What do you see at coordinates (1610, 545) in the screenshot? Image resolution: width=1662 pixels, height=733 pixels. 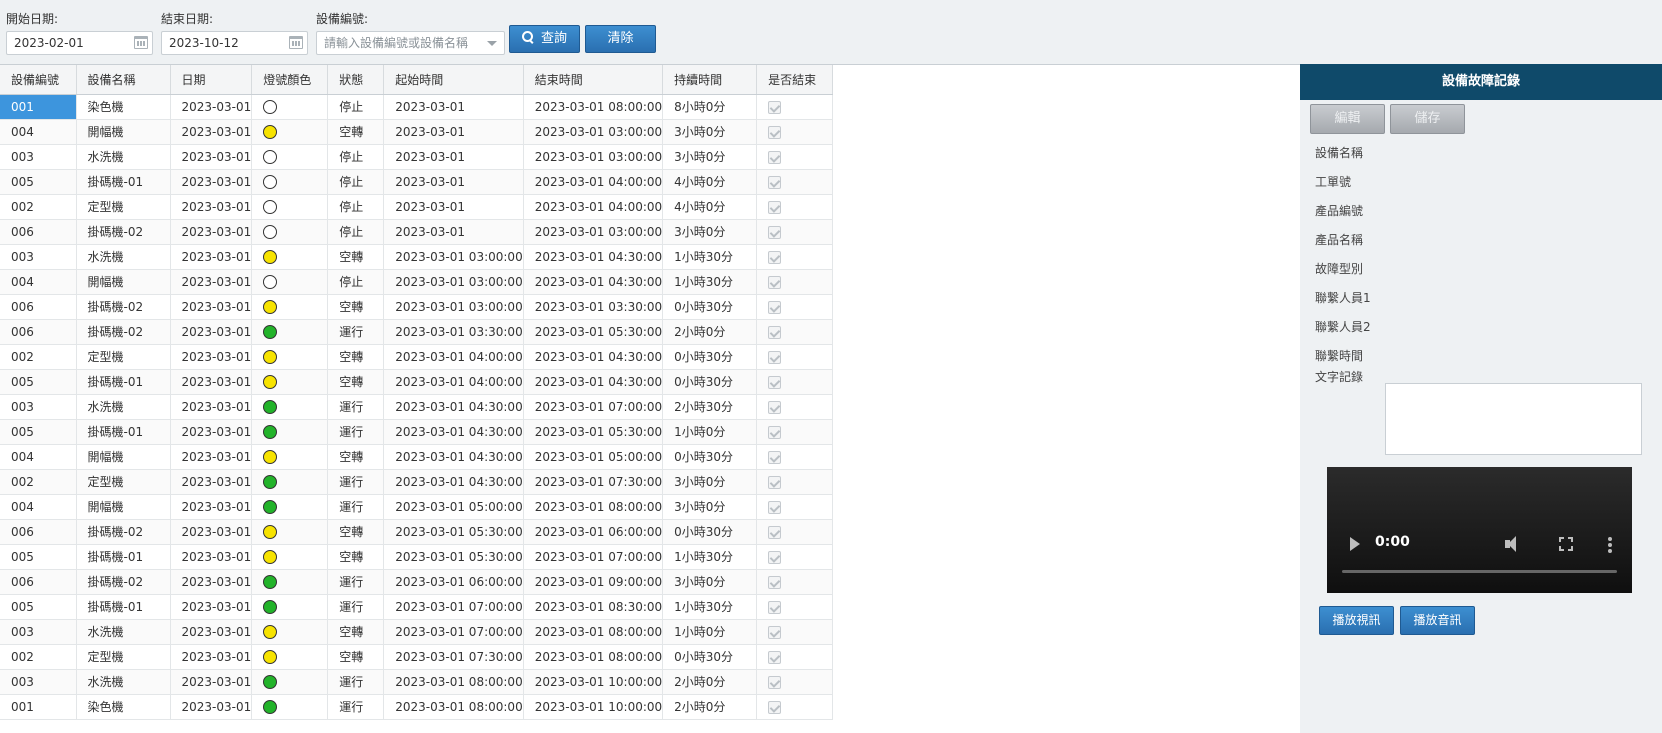 I see `more-options-icon` at bounding box center [1610, 545].